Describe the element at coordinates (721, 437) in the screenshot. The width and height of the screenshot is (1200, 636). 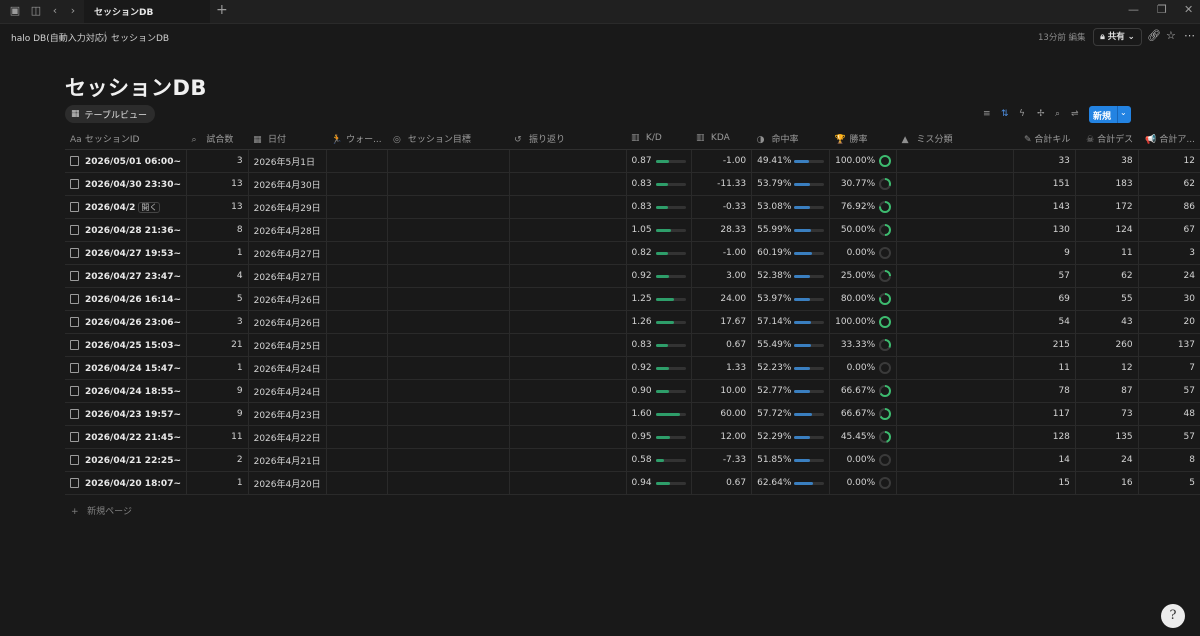
I see `cell-kda: 12.00` at that location.